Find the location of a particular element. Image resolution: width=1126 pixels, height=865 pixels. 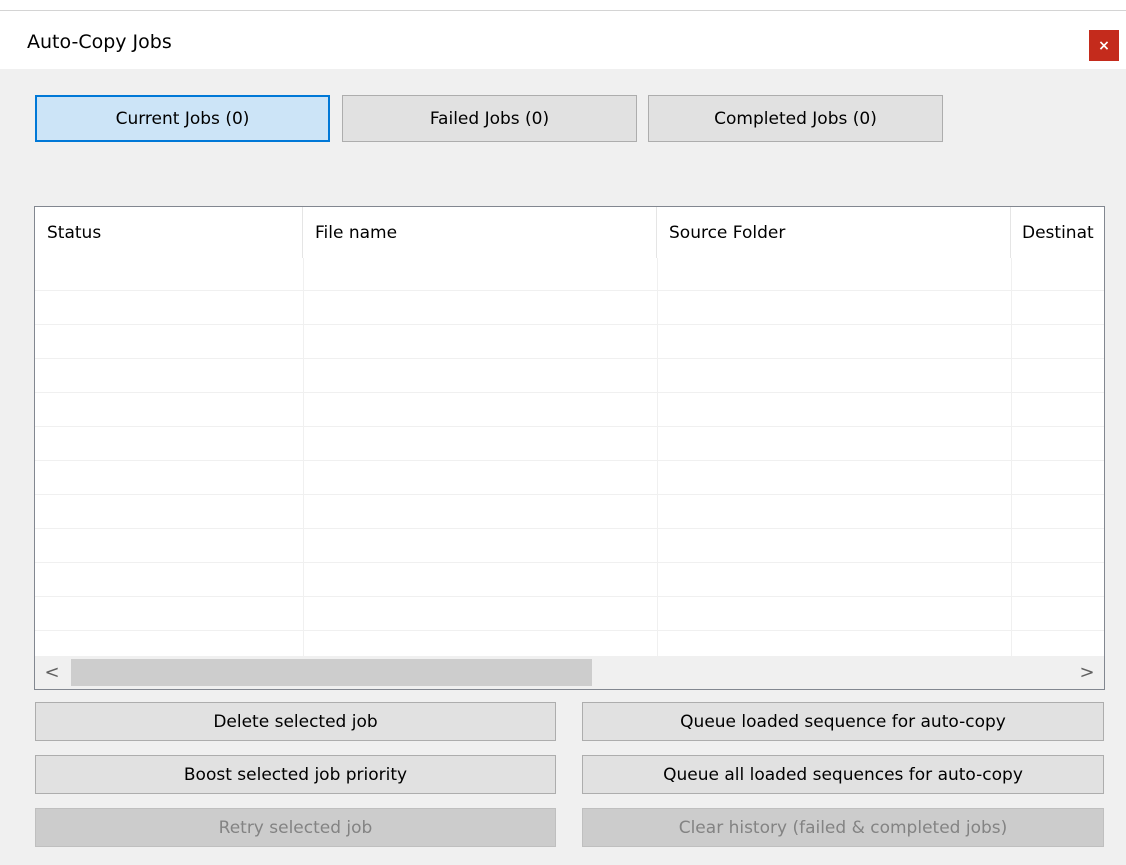

close-icon: × is located at coordinates (1104, 45).